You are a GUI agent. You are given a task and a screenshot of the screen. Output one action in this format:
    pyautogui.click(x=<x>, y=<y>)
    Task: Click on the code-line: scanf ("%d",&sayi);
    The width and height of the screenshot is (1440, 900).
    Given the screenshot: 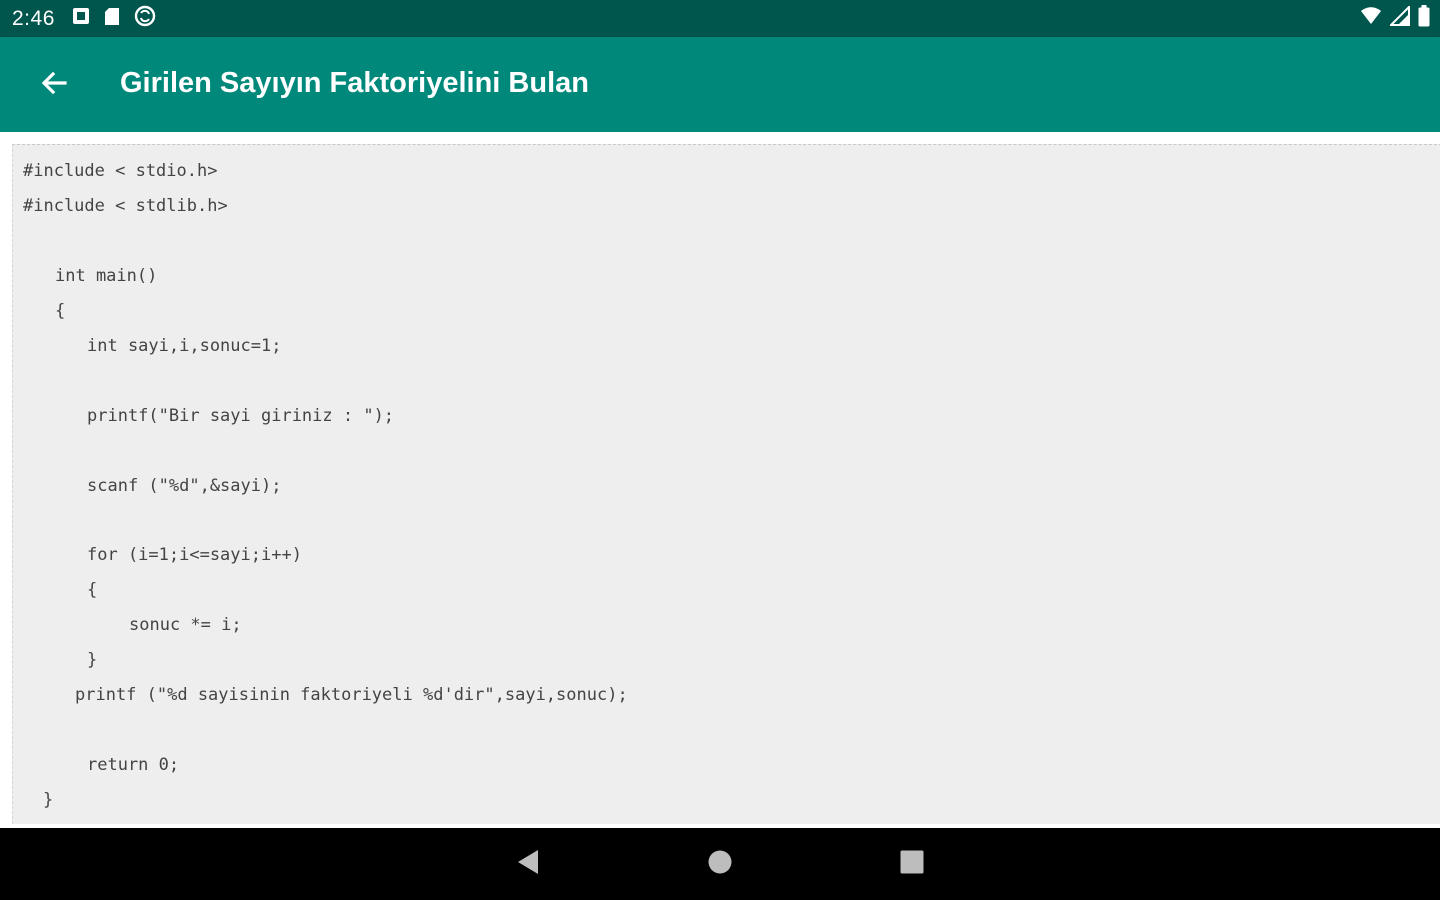 What is the action you would take?
    pyautogui.click(x=184, y=486)
    